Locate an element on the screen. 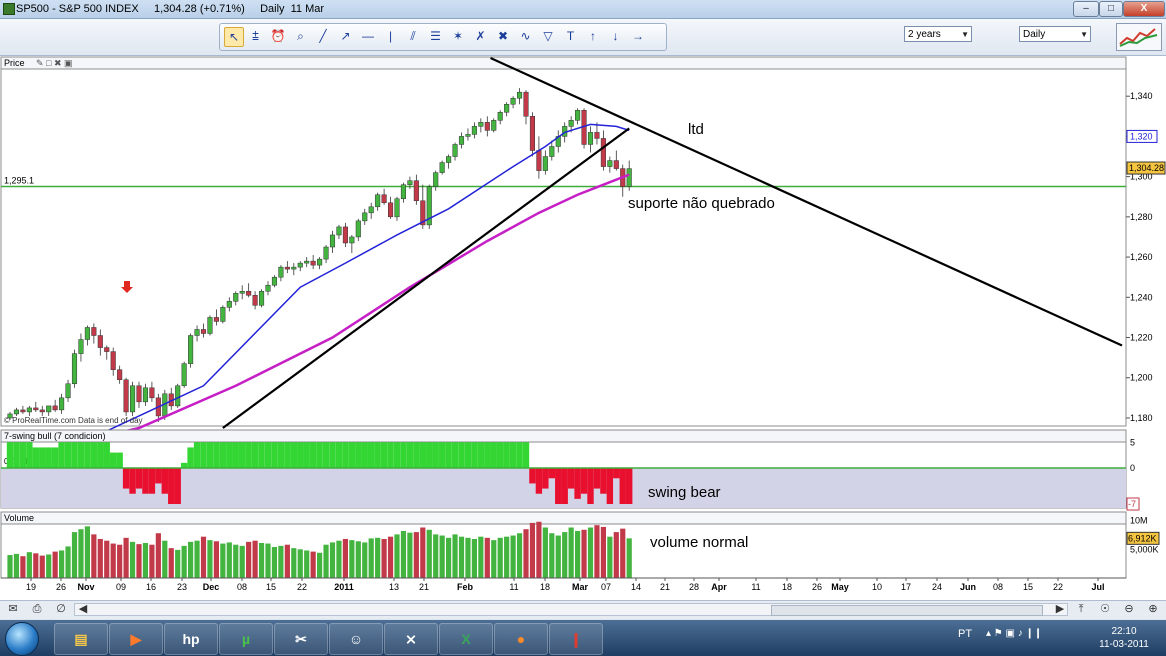 The height and width of the screenshot is (656, 1166). chart-task: ⨯ is located at coordinates (411, 639).